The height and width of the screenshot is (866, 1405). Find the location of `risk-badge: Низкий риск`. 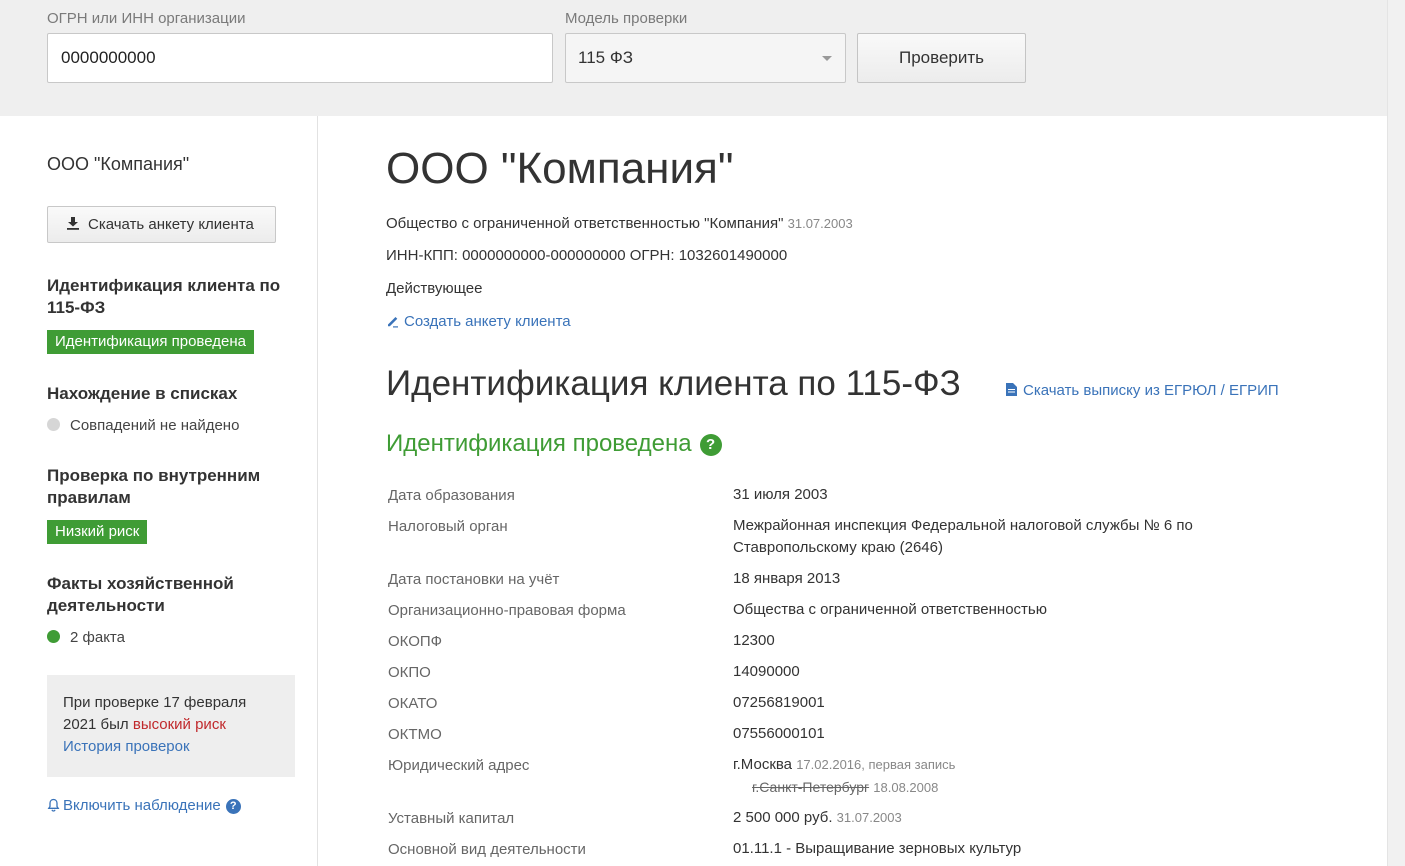

risk-badge: Низкий риск is located at coordinates (97, 532).